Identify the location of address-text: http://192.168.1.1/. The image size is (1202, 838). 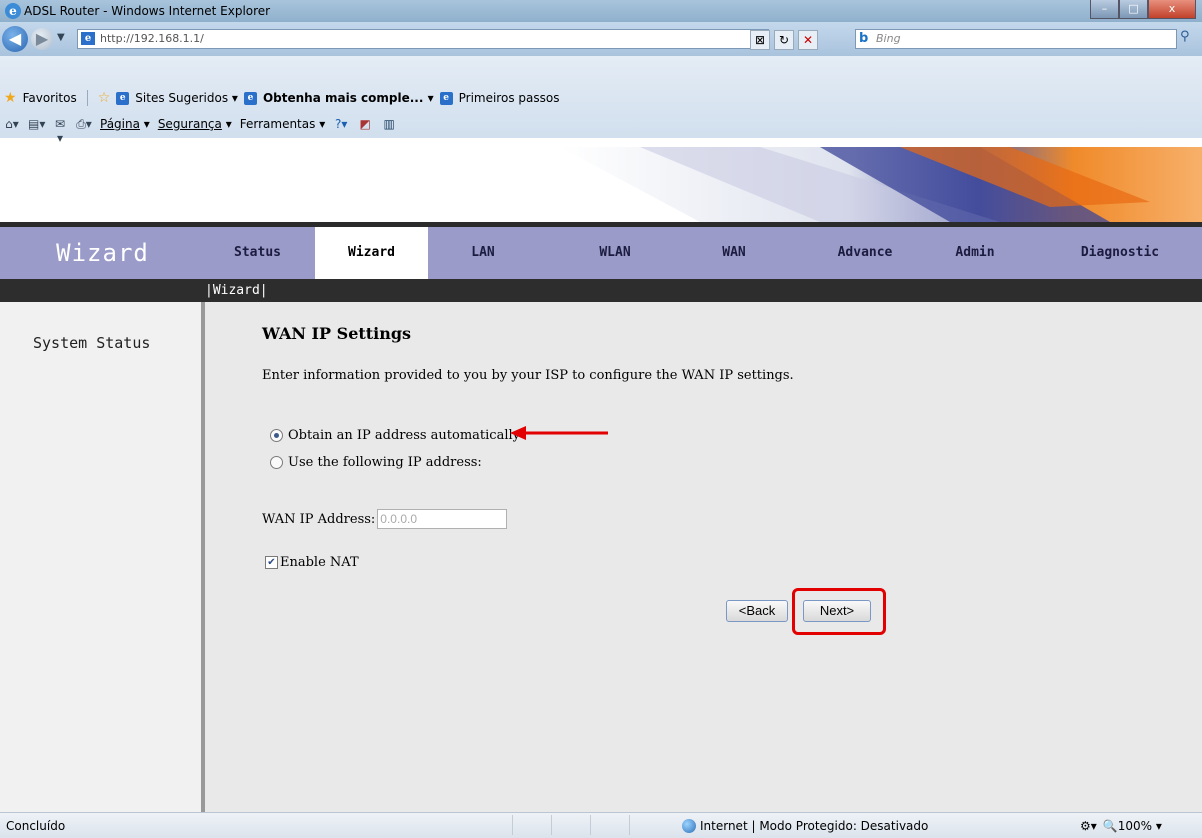
(152, 38).